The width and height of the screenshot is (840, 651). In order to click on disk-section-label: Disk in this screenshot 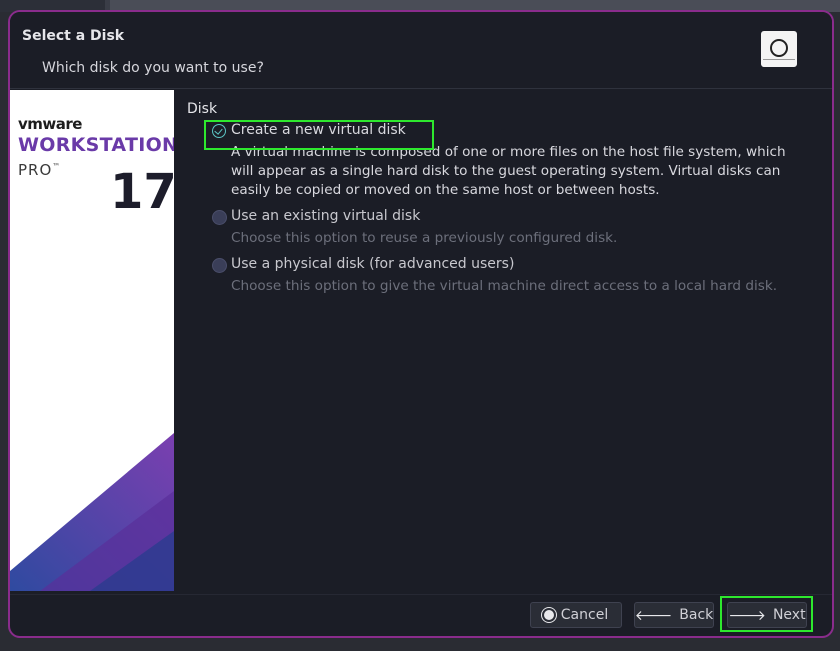, I will do `click(202, 109)`.